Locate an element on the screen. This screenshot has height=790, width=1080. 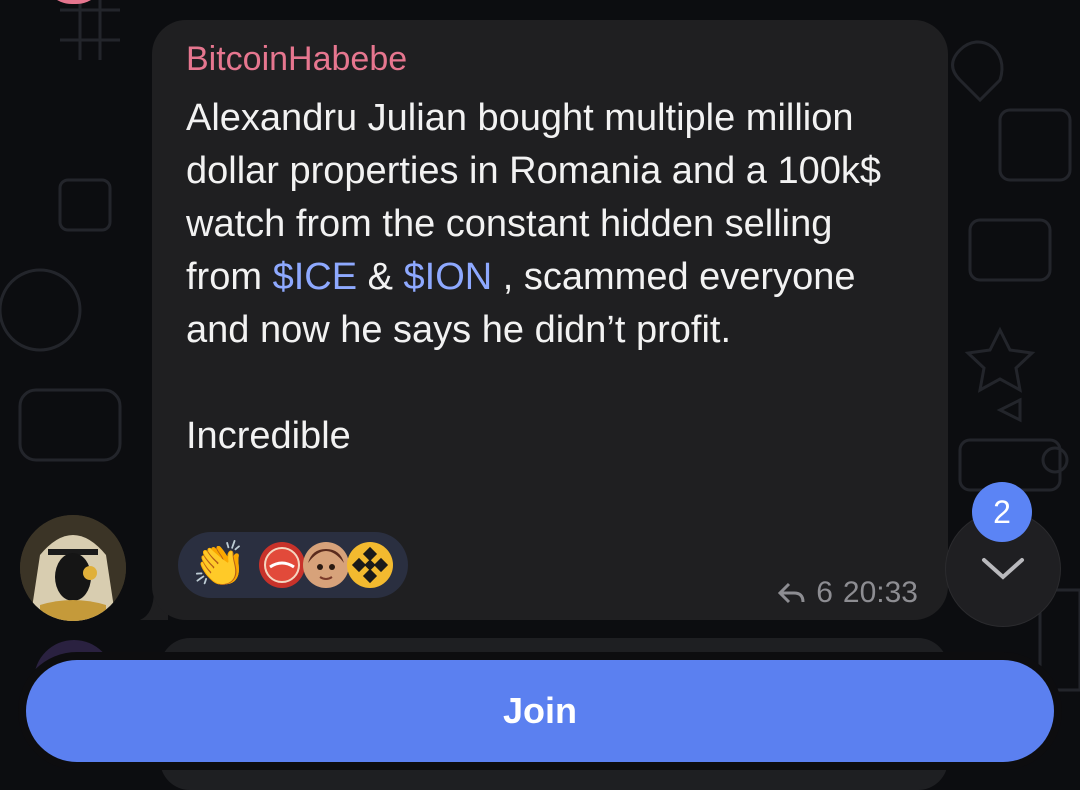
message-text-final: Incredible is located at coordinates (268, 436).